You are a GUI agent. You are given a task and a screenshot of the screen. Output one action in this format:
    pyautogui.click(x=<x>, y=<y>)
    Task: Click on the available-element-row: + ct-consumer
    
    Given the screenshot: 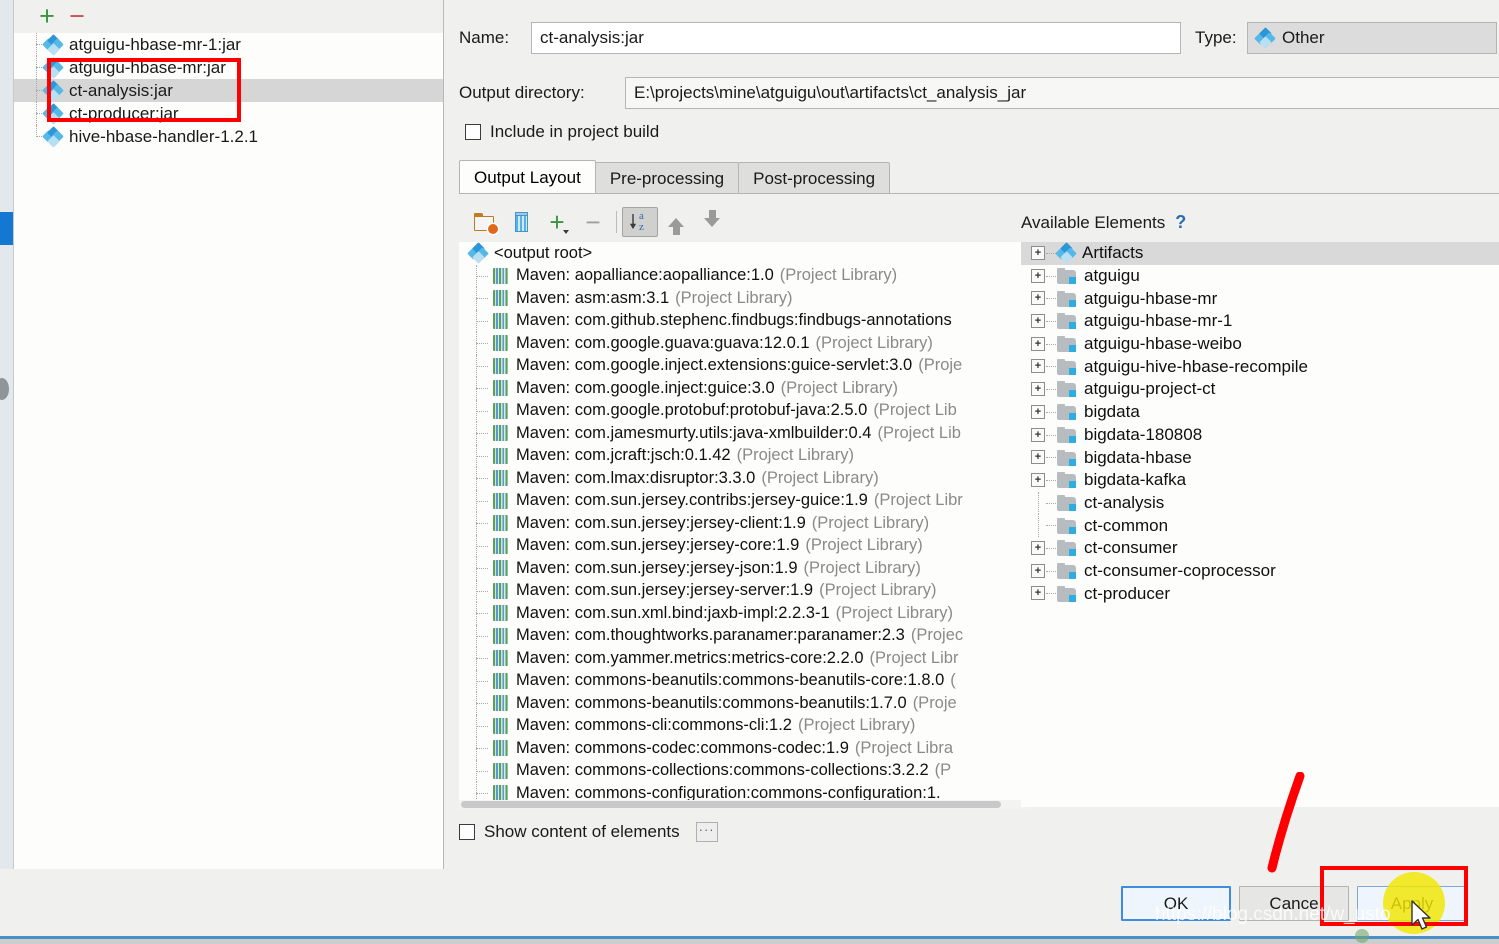 What is the action you would take?
    pyautogui.click(x=1260, y=548)
    